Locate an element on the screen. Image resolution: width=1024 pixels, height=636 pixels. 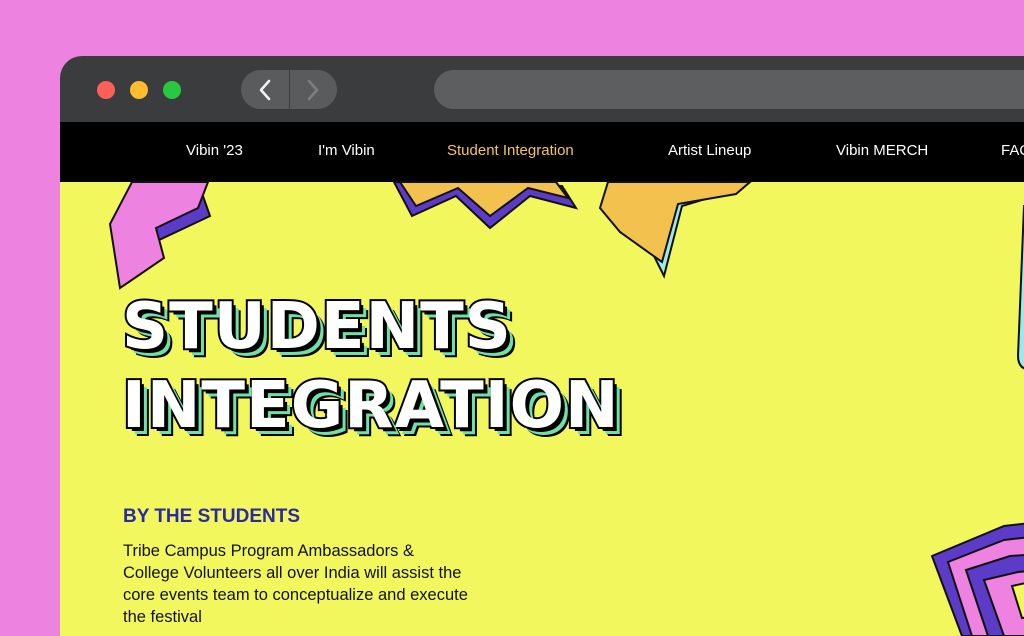
star-decoration is located at coordinates (485, 205).